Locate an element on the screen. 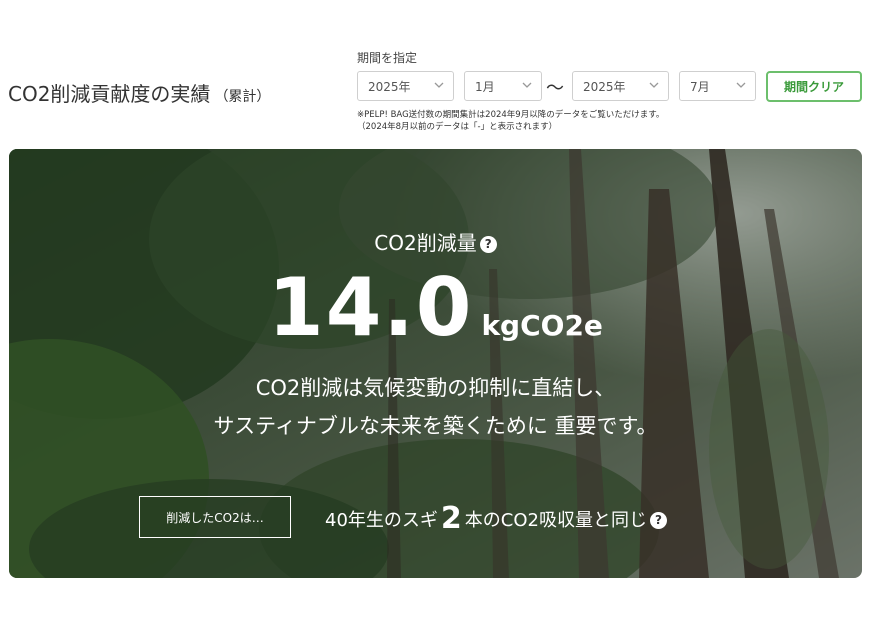 The image size is (876, 620). end-month-select: 7月 is located at coordinates (717, 86).